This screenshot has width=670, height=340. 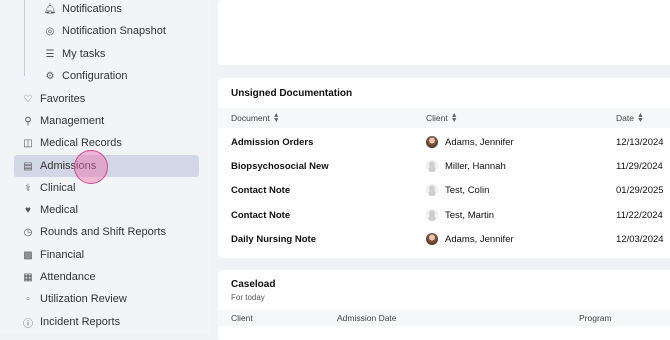 I want to click on card-subtitle: For today, so click(x=248, y=297).